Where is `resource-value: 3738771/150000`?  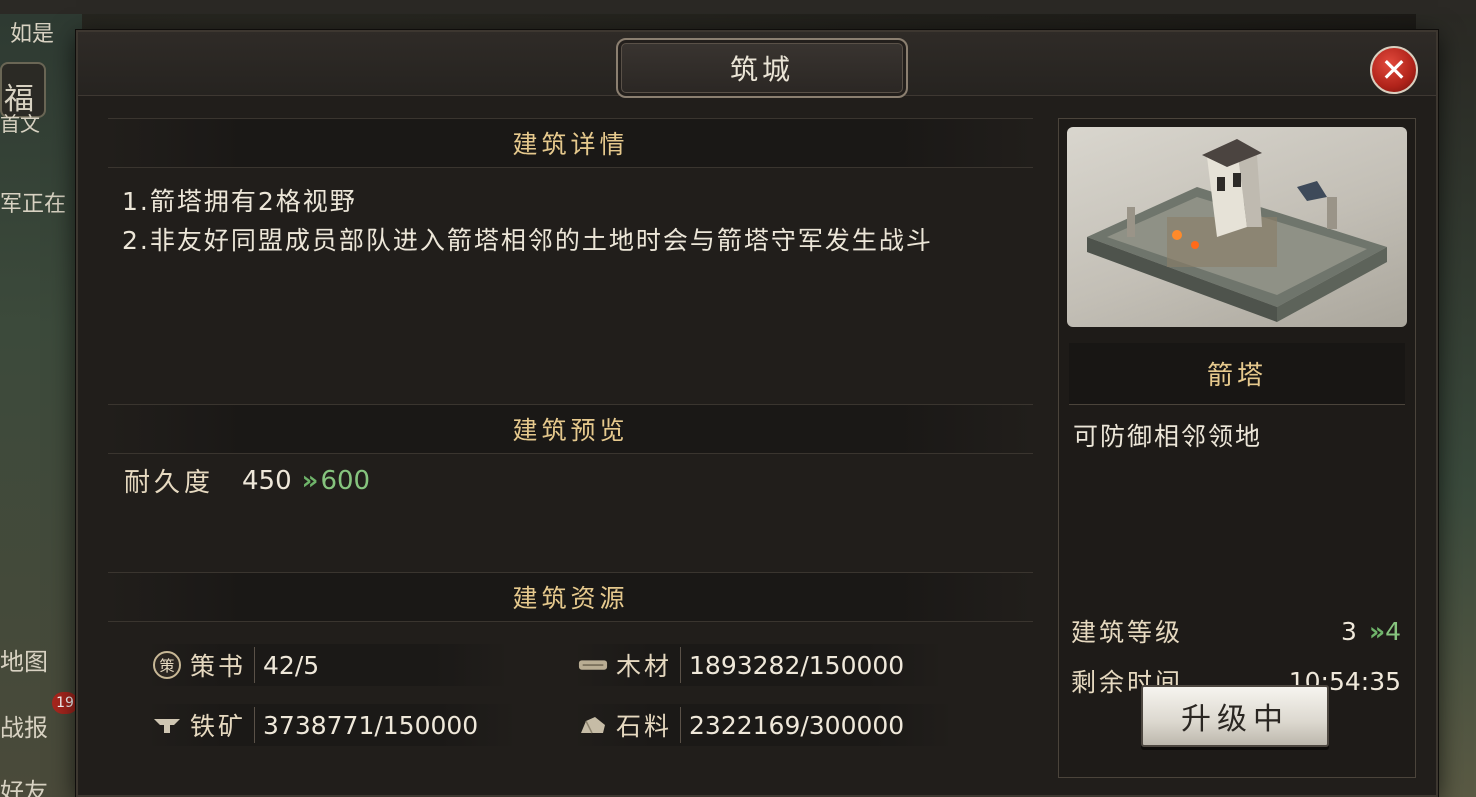 resource-value: 3738771/150000 is located at coordinates (371, 725).